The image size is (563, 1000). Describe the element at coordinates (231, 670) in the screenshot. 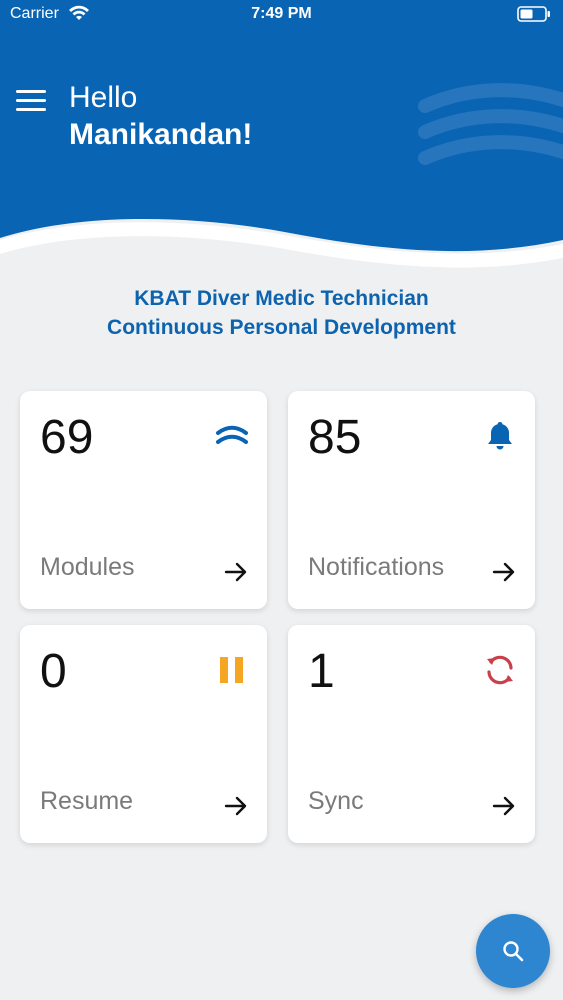

I see `pause-icon` at that location.